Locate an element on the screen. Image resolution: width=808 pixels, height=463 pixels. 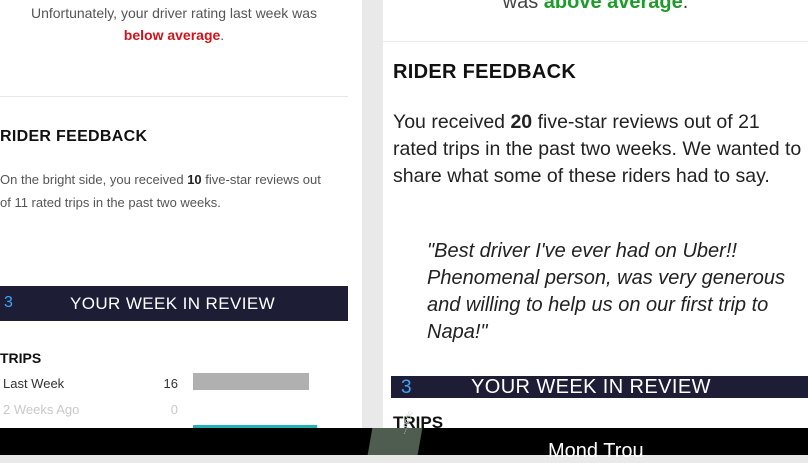
feedback-pre: You received is located at coordinates (449, 122).